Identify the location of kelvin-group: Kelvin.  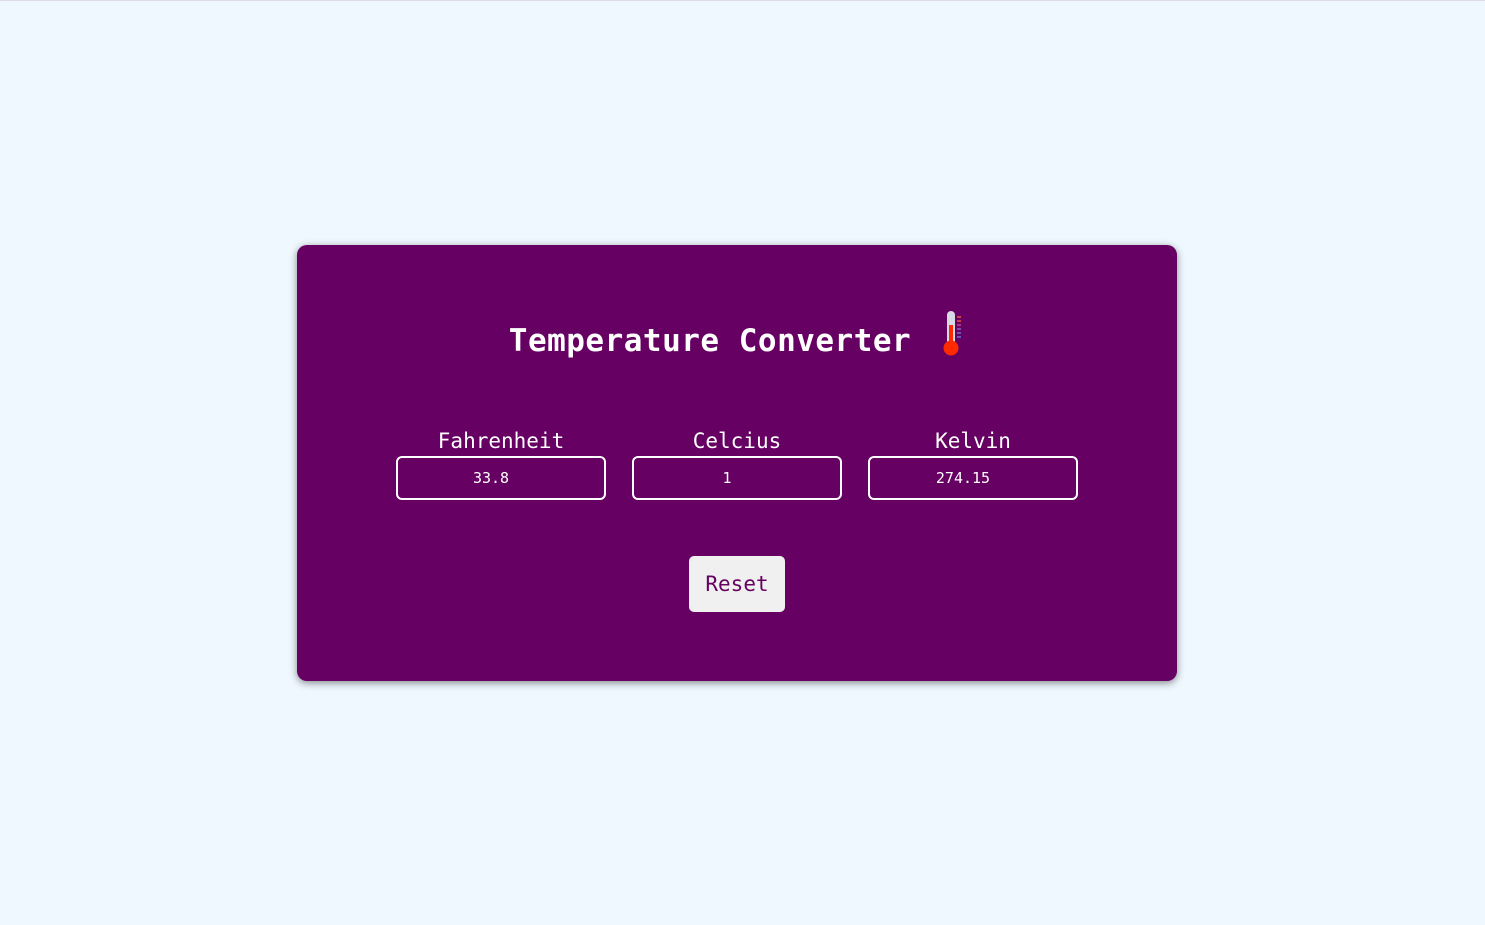
(973, 464).